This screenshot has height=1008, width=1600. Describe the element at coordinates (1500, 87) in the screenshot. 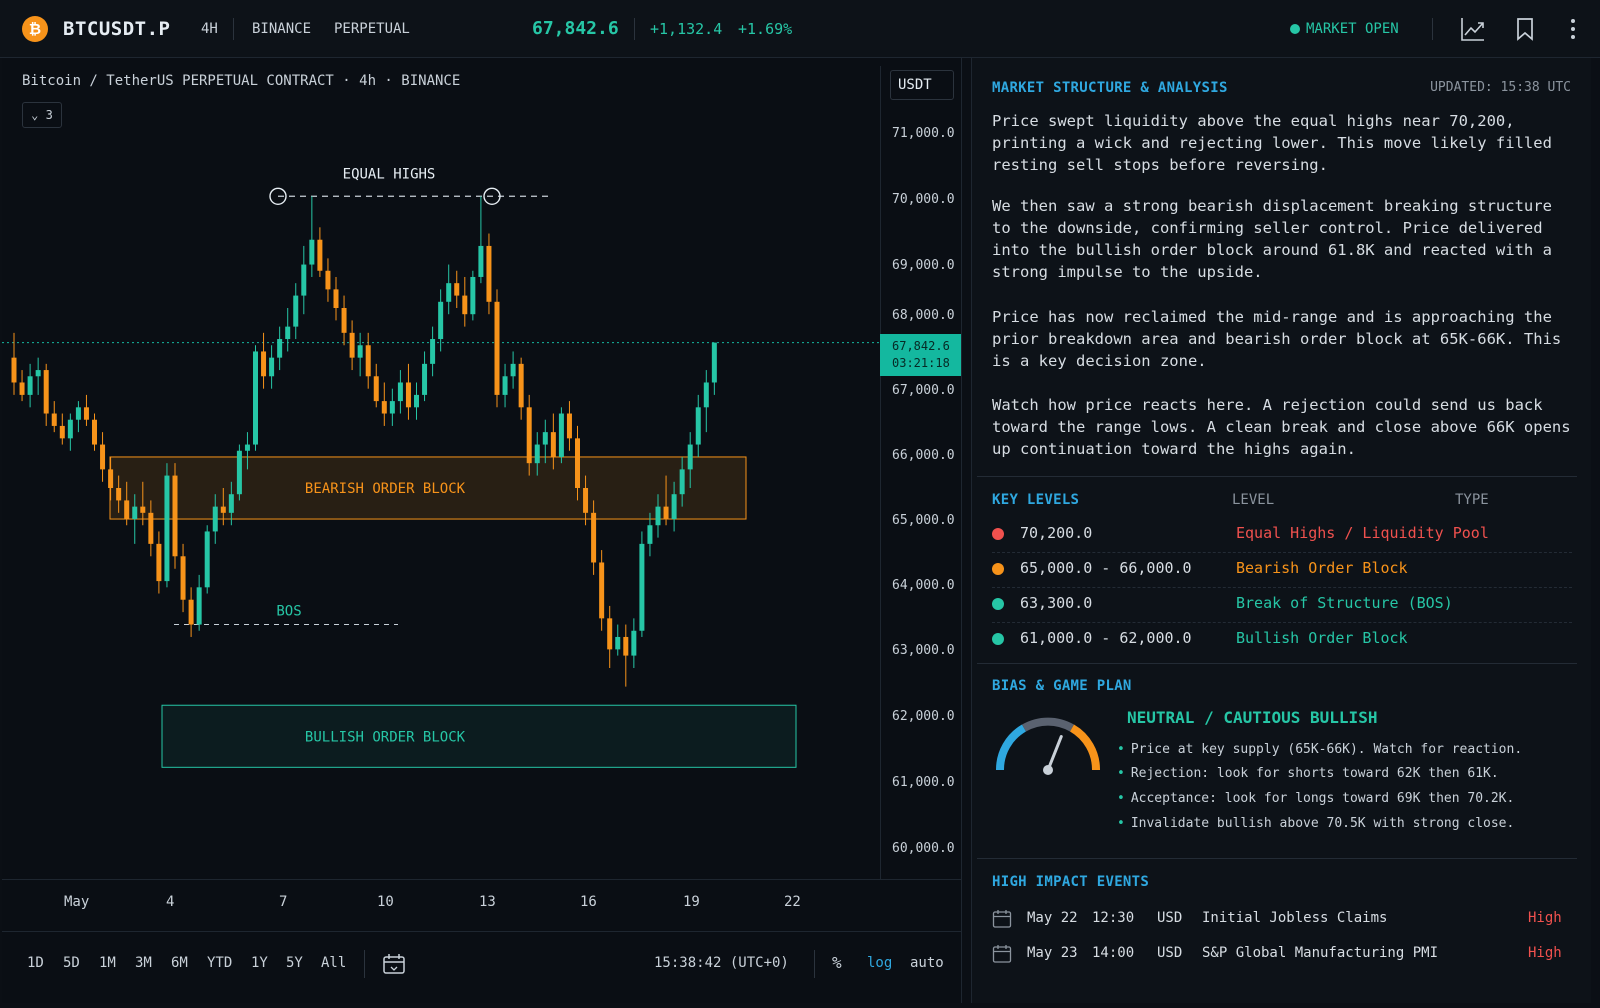

I see `updated-timestamp: UPDATED: 15:38 UTC` at that location.